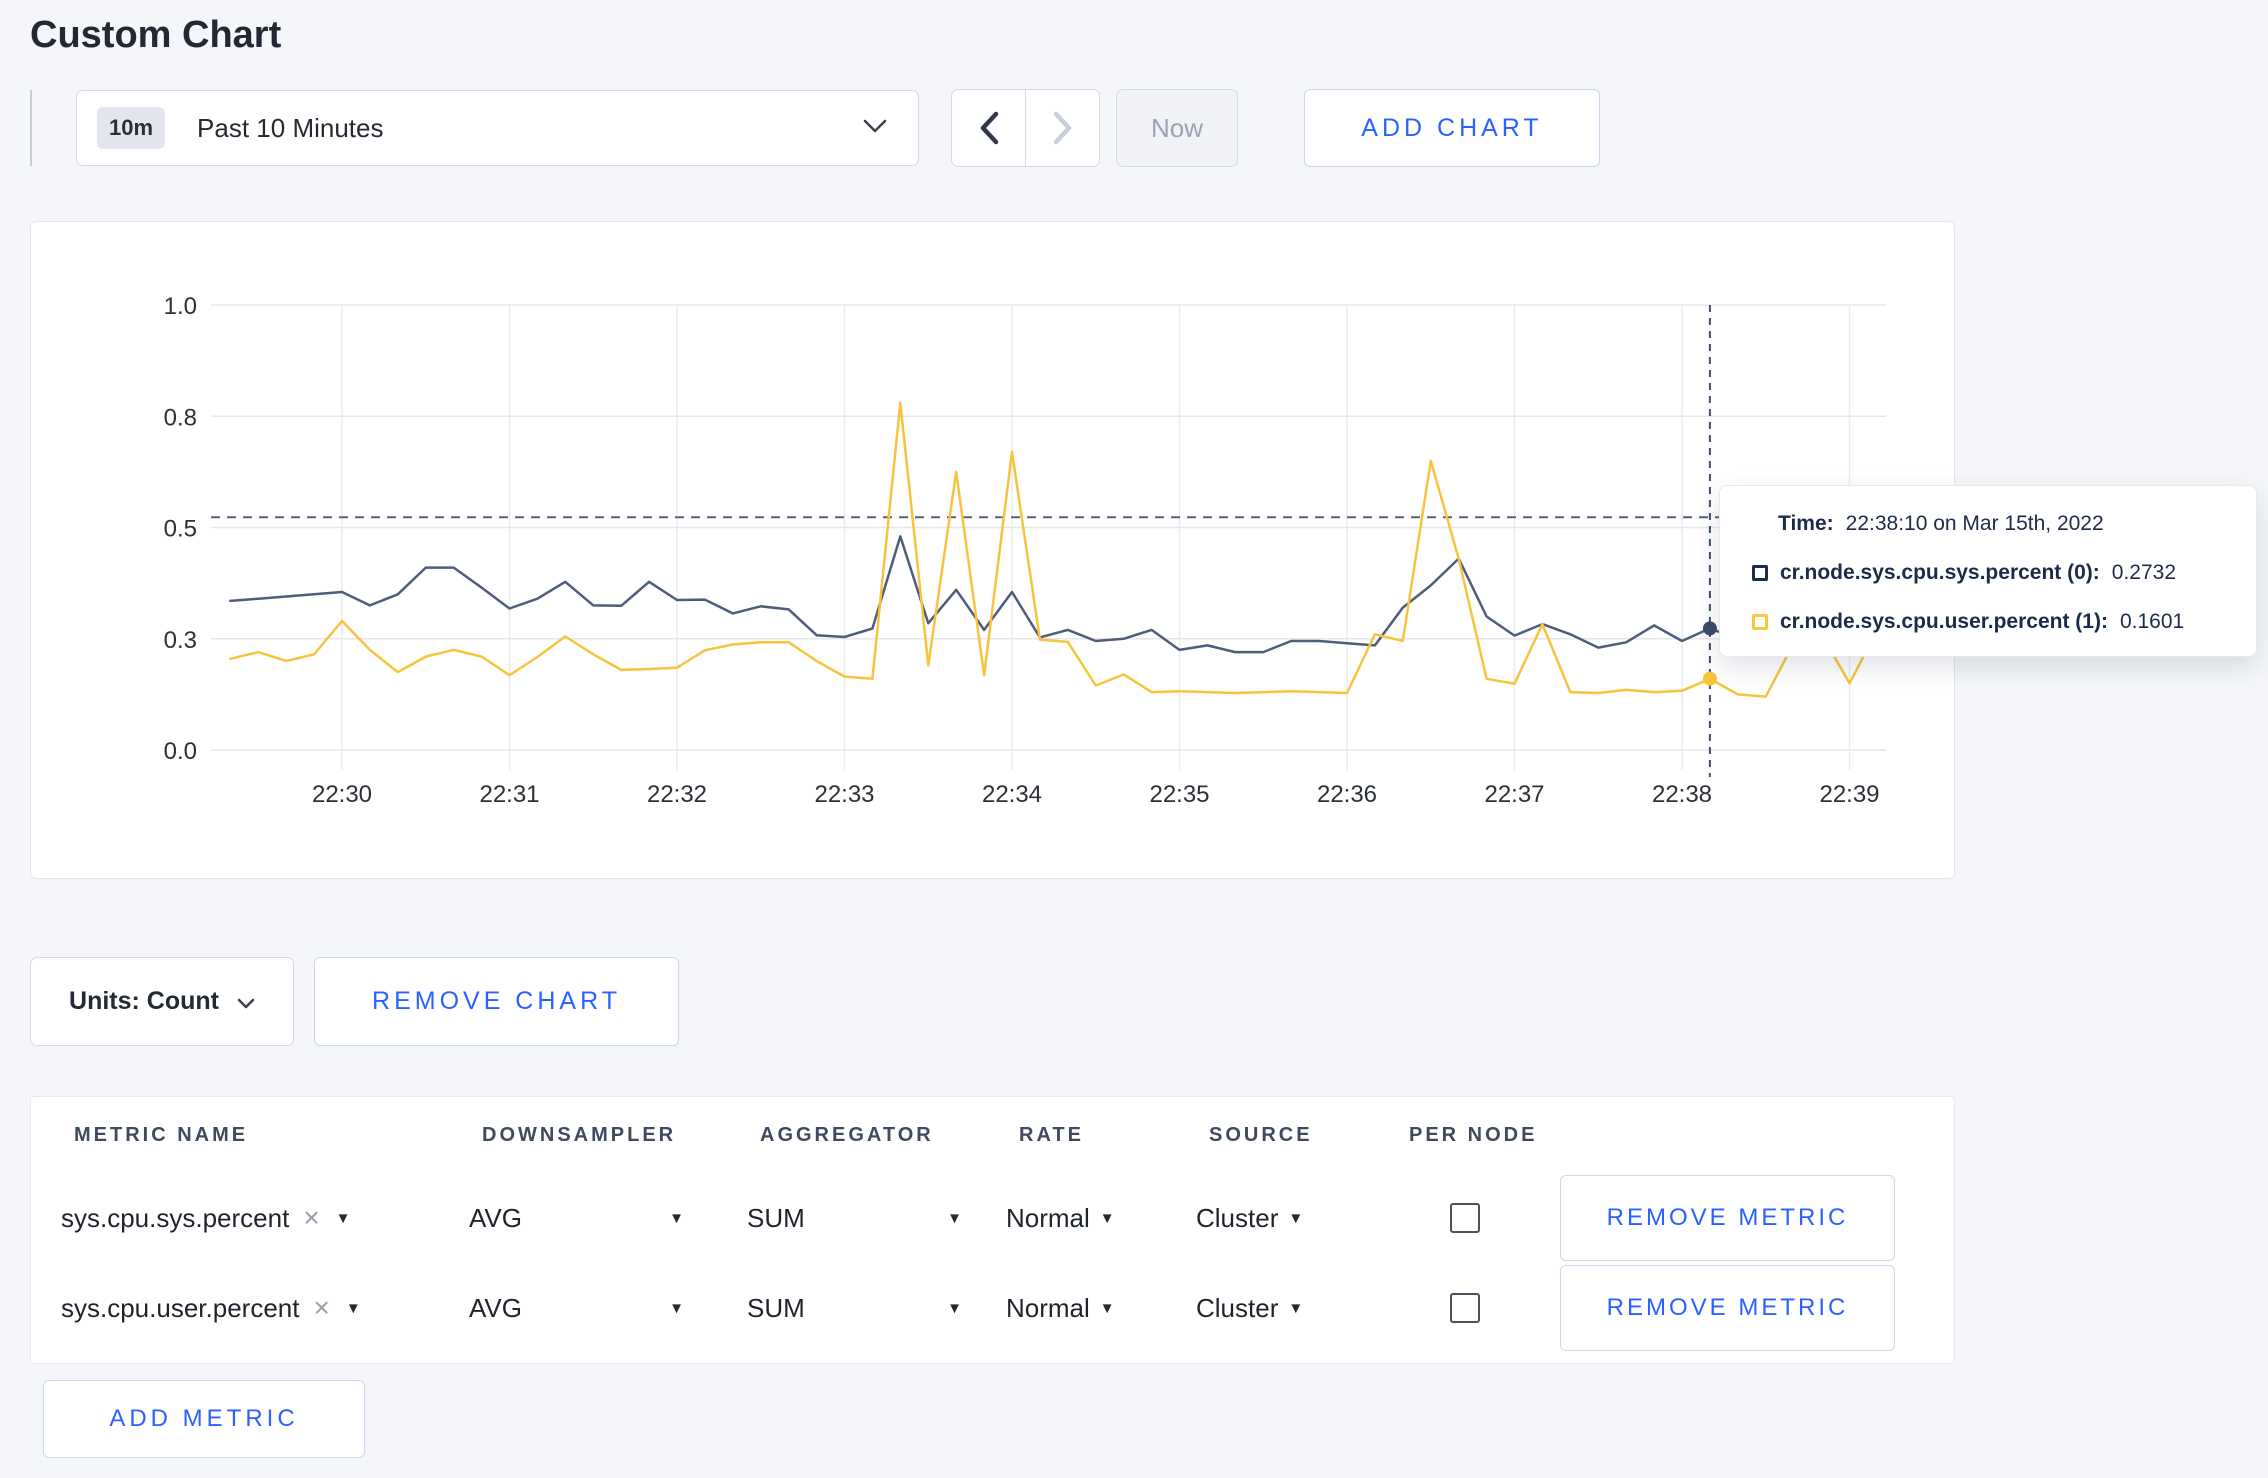 Image resolution: width=2268 pixels, height=1478 pixels. I want to click on col-header-downsampler: DOWNSAMPLER, so click(579, 1134).